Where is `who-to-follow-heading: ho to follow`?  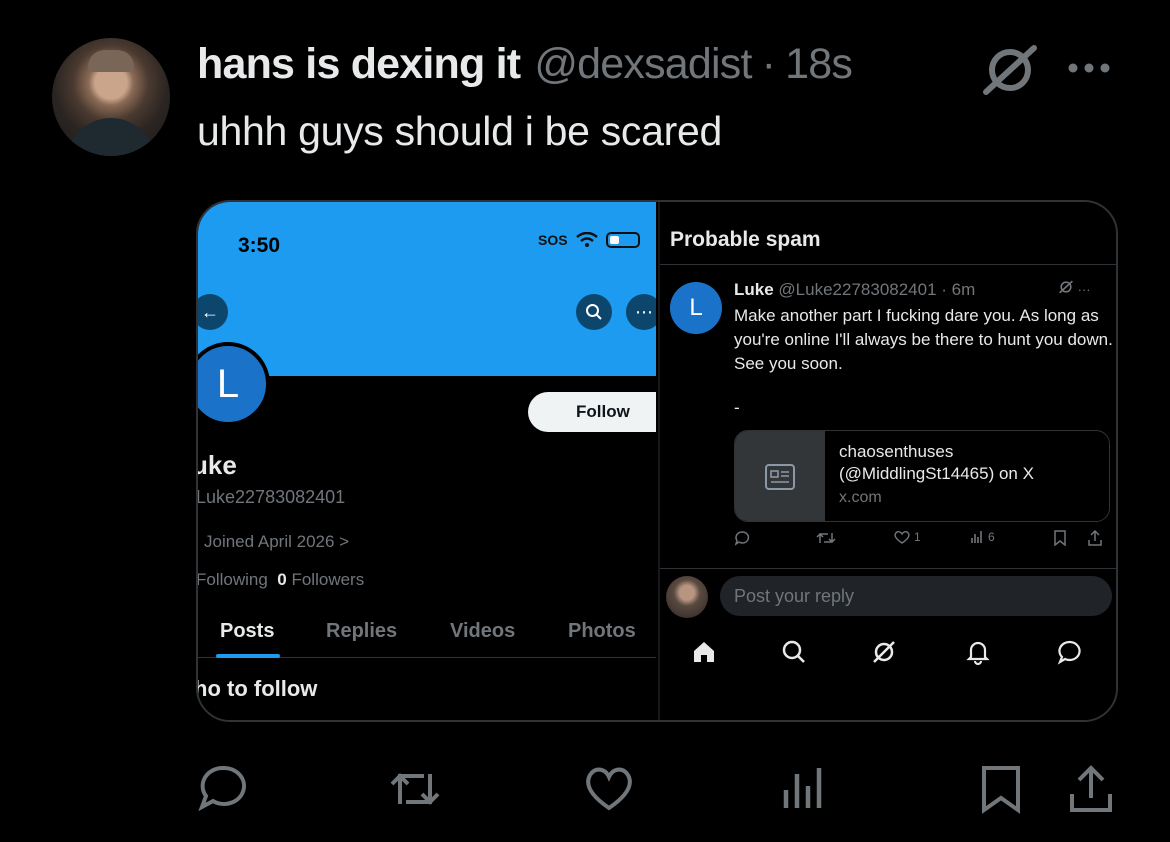
who-to-follow-heading: ho to follow is located at coordinates (258, 688).